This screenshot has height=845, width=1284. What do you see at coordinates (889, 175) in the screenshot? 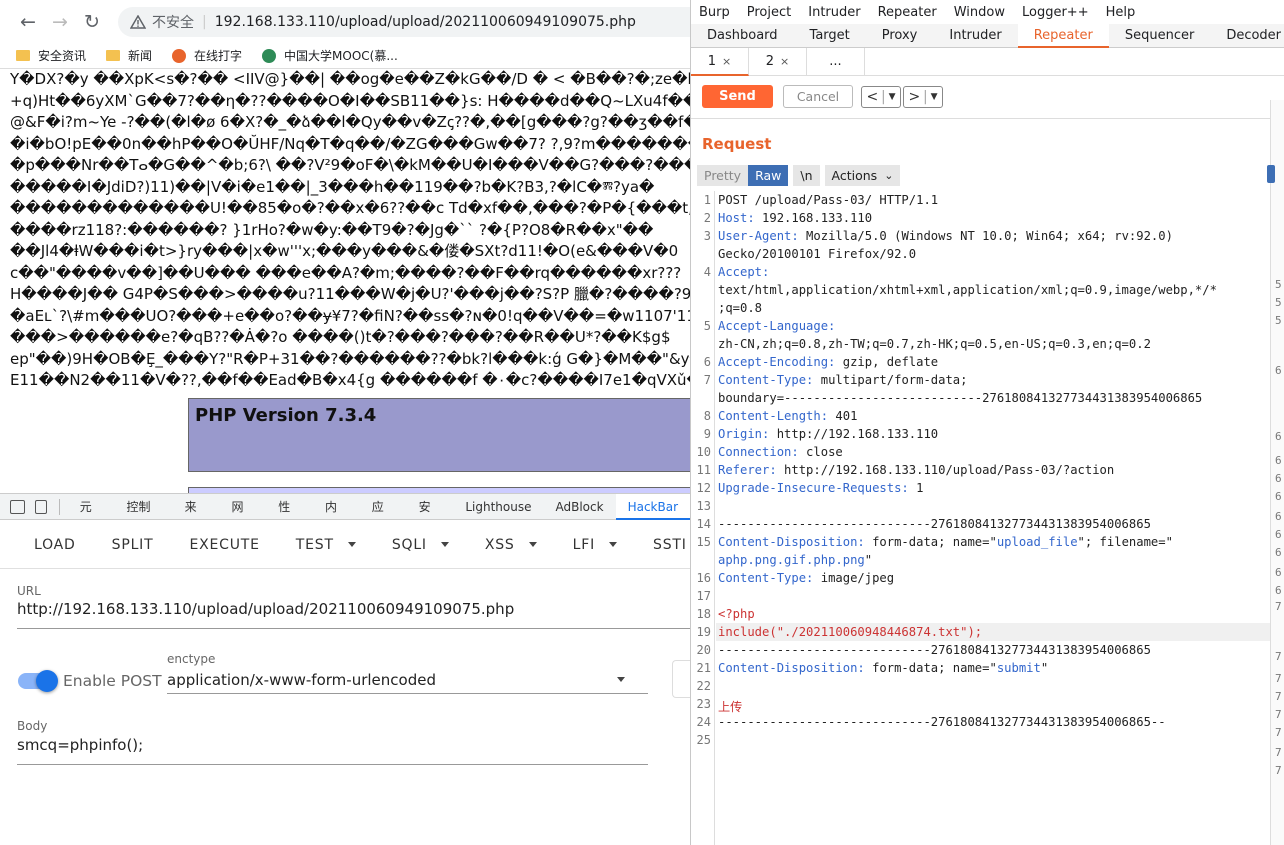
I see `chevron-down-icon: ⌄` at bounding box center [889, 175].